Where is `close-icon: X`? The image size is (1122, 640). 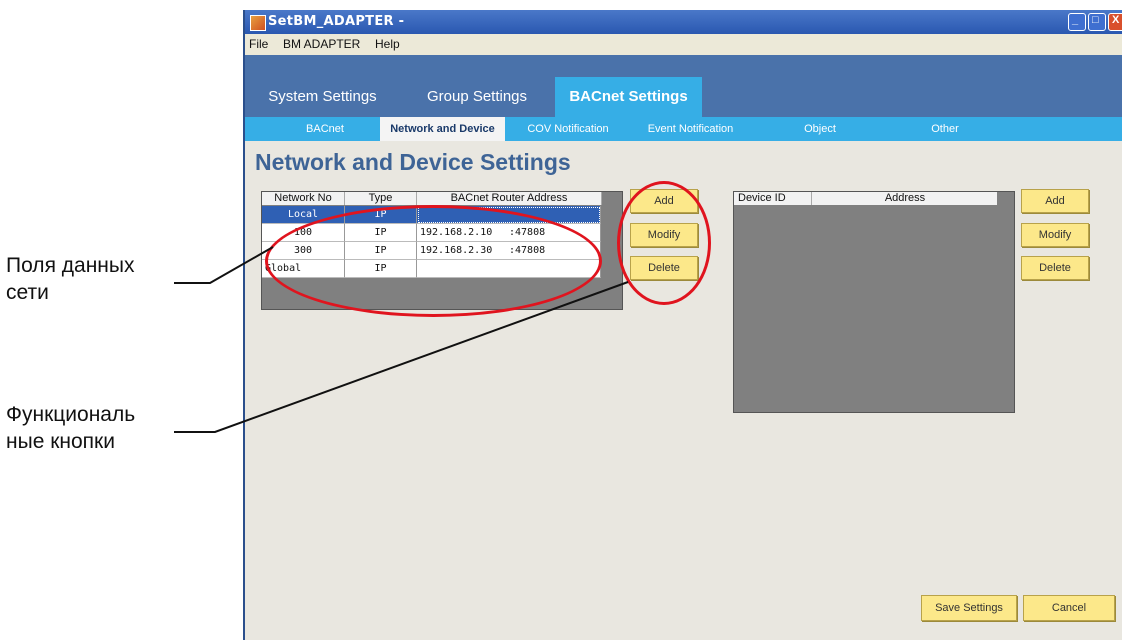 close-icon: X is located at coordinates (1116, 20).